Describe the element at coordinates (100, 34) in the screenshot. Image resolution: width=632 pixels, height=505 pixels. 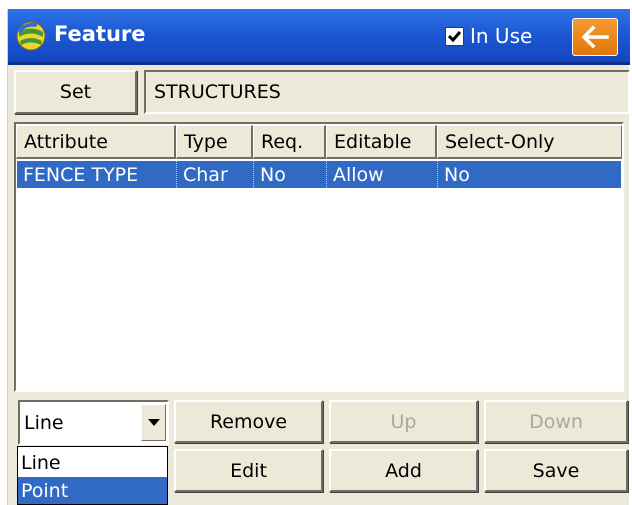
I see `window-title: Feature` at that location.